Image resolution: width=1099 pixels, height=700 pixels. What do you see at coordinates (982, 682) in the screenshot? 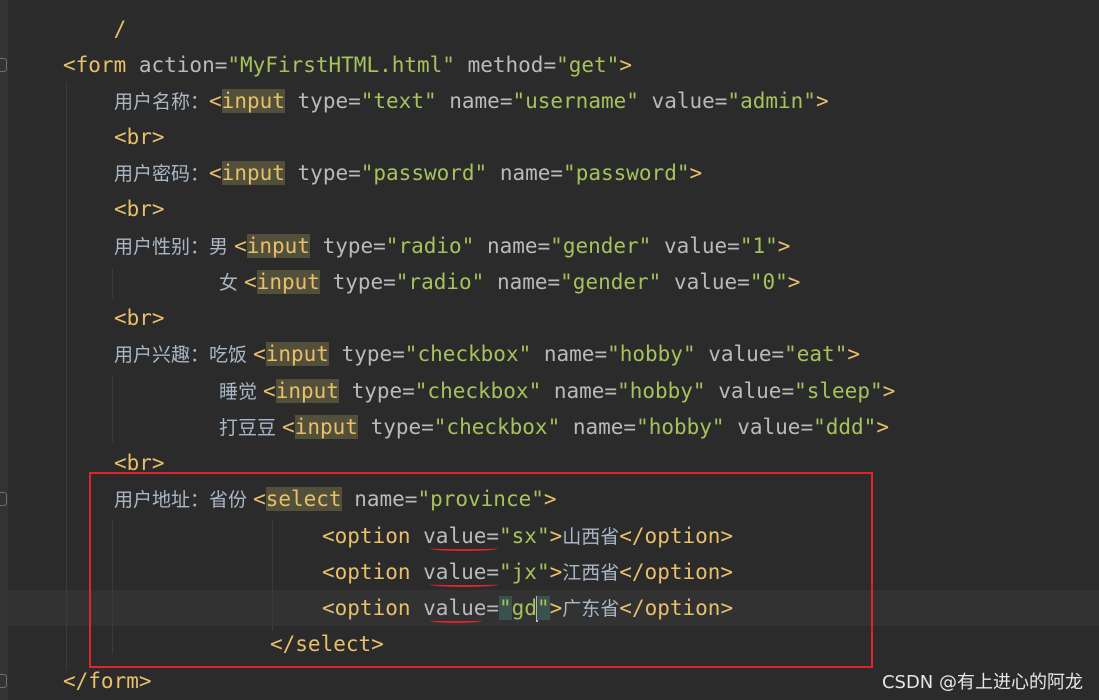
I see `watermark: CSDN @有上进心的阿龙` at bounding box center [982, 682].